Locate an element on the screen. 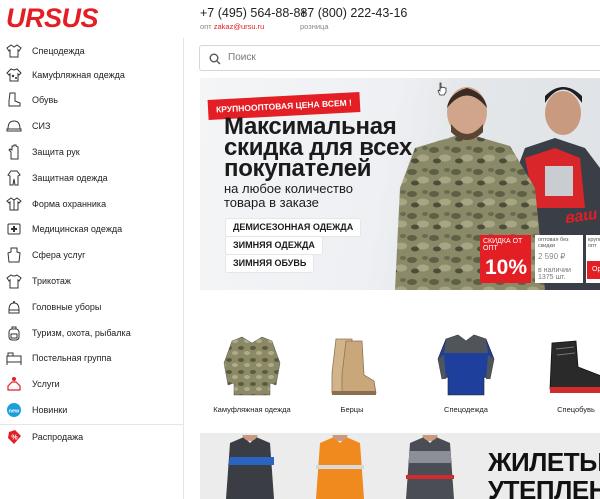 The width and height of the screenshot is (600, 499). jacket-icon is located at coordinates (14, 51).